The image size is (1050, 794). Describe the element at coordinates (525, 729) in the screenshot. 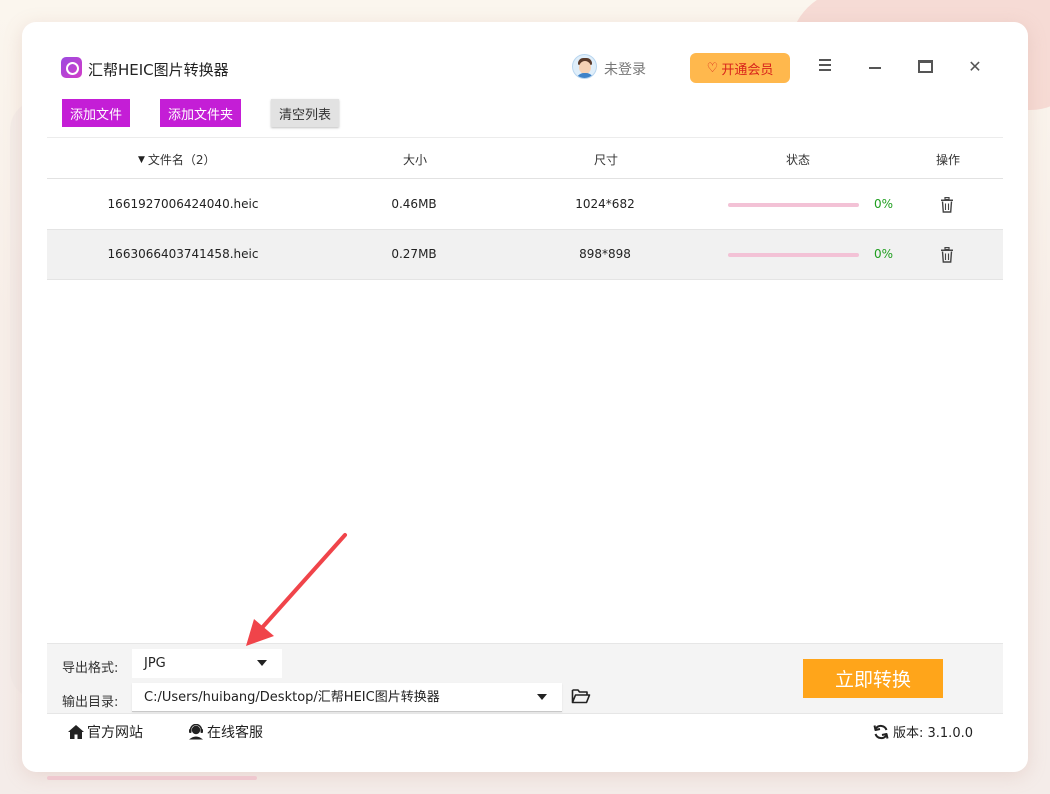

I see `footer: 官方网站 在线客服 版本: 3.1.0.0` at that location.